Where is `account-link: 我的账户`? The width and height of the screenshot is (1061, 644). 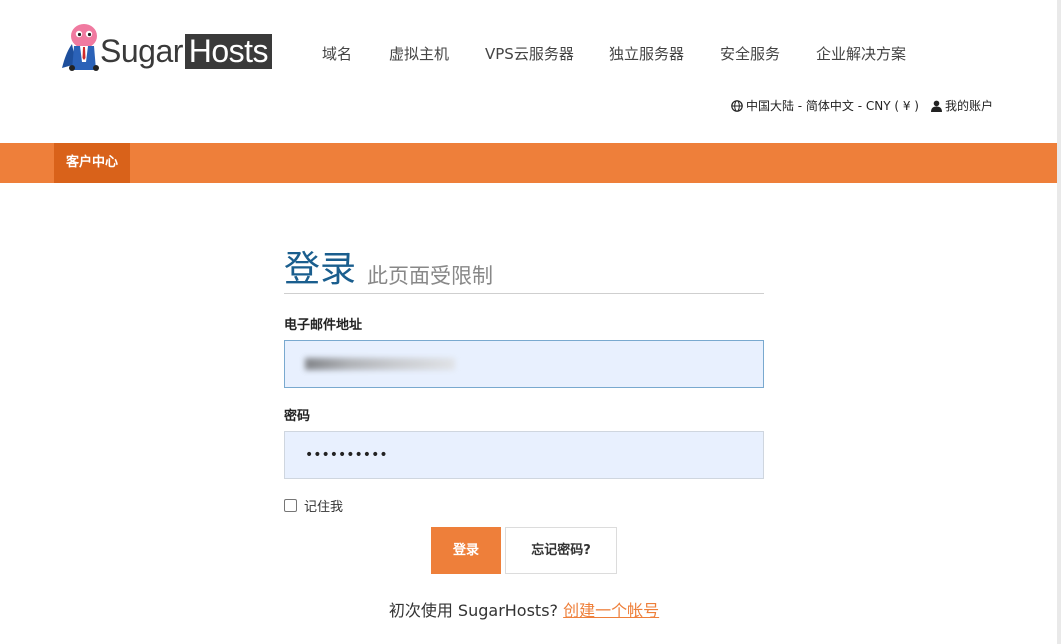 account-link: 我的账户 is located at coordinates (961, 105).